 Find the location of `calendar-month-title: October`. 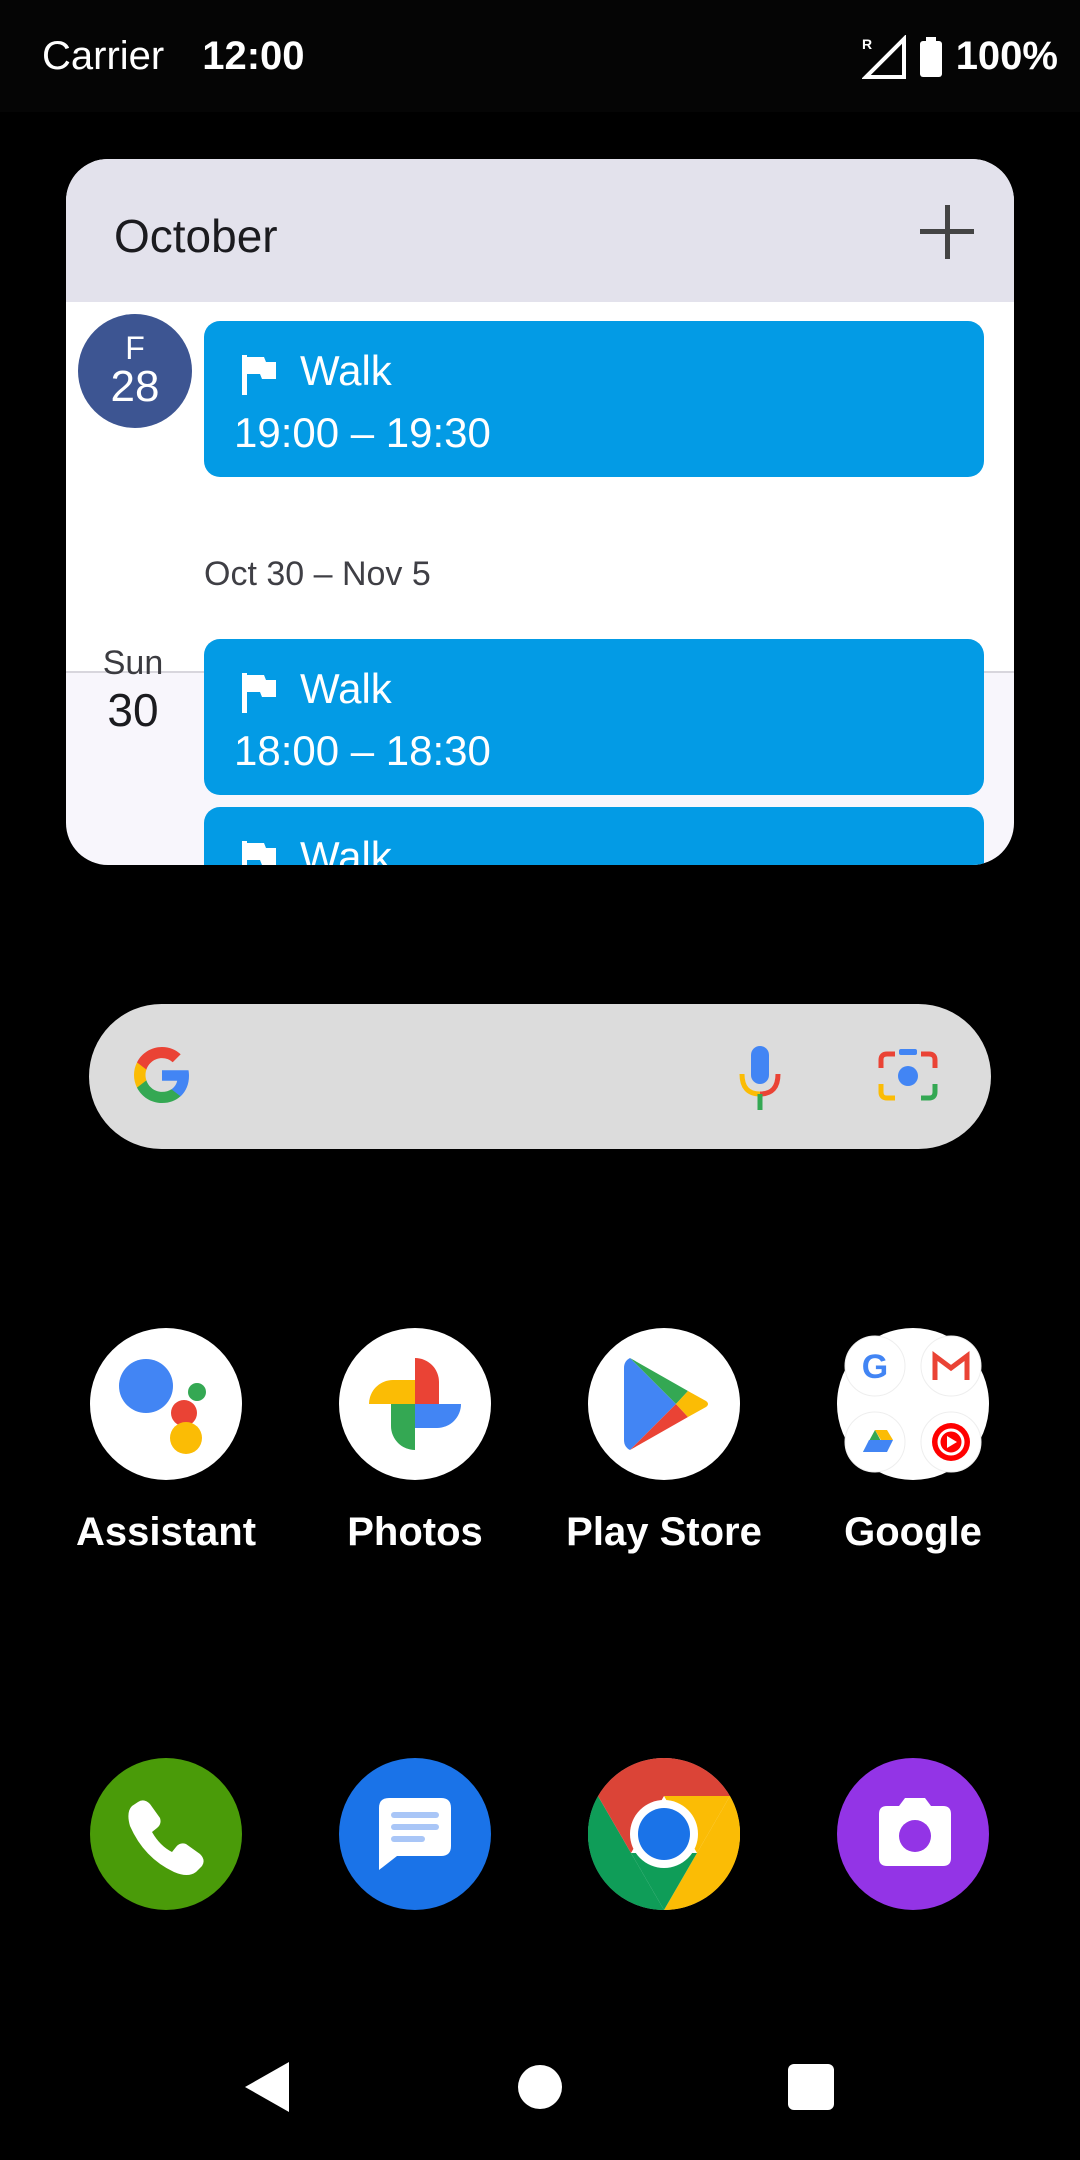

calendar-month-title: October is located at coordinates (196, 236).